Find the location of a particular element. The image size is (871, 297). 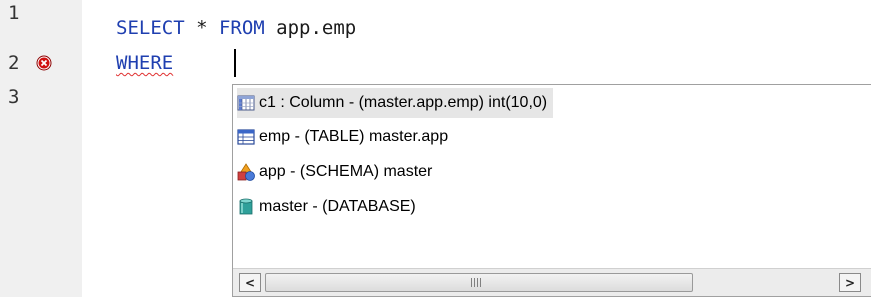

scroll-right-button: > is located at coordinates (850, 282).